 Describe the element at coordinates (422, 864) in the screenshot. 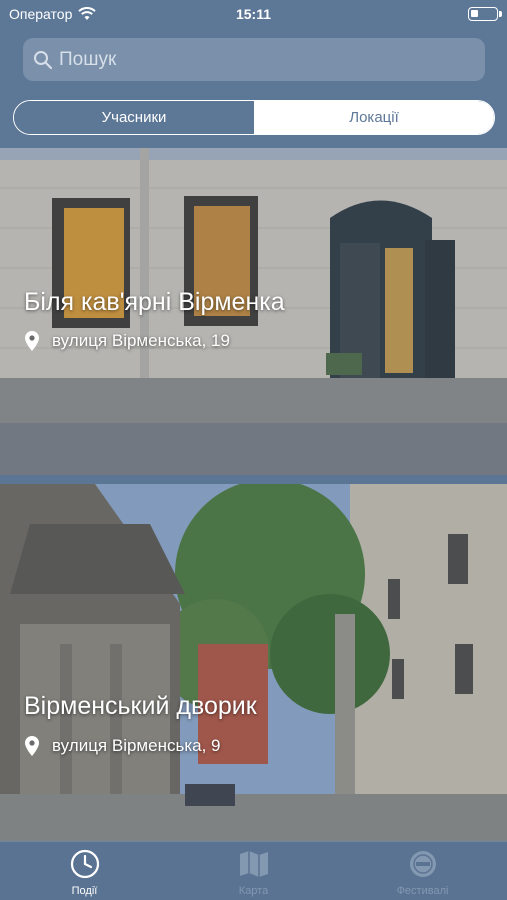

I see `festival-icon` at that location.